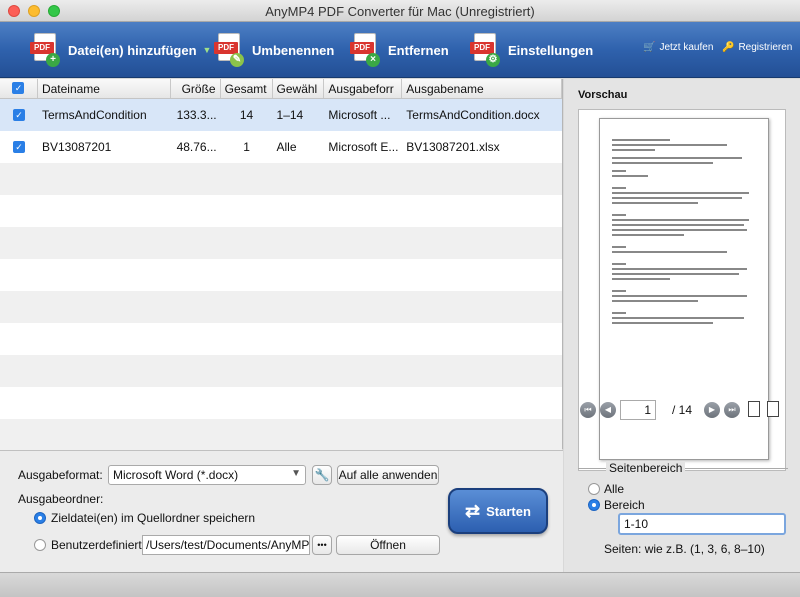 The width and height of the screenshot is (800, 597). What do you see at coordinates (684, 549) in the screenshot?
I see `page-range-hint: Seiten: wie z.B. (1, 3, 6, 8–10)` at bounding box center [684, 549].